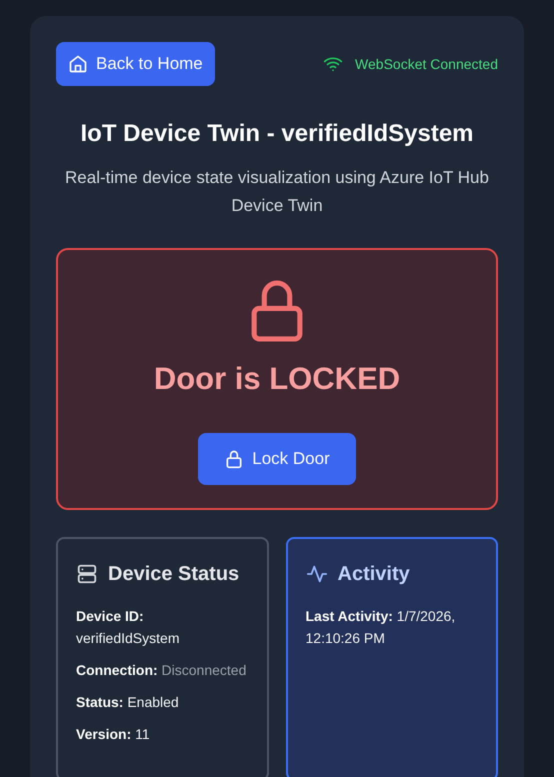  What do you see at coordinates (162, 670) in the screenshot?
I see `status-field: Connection: Disconnected` at bounding box center [162, 670].